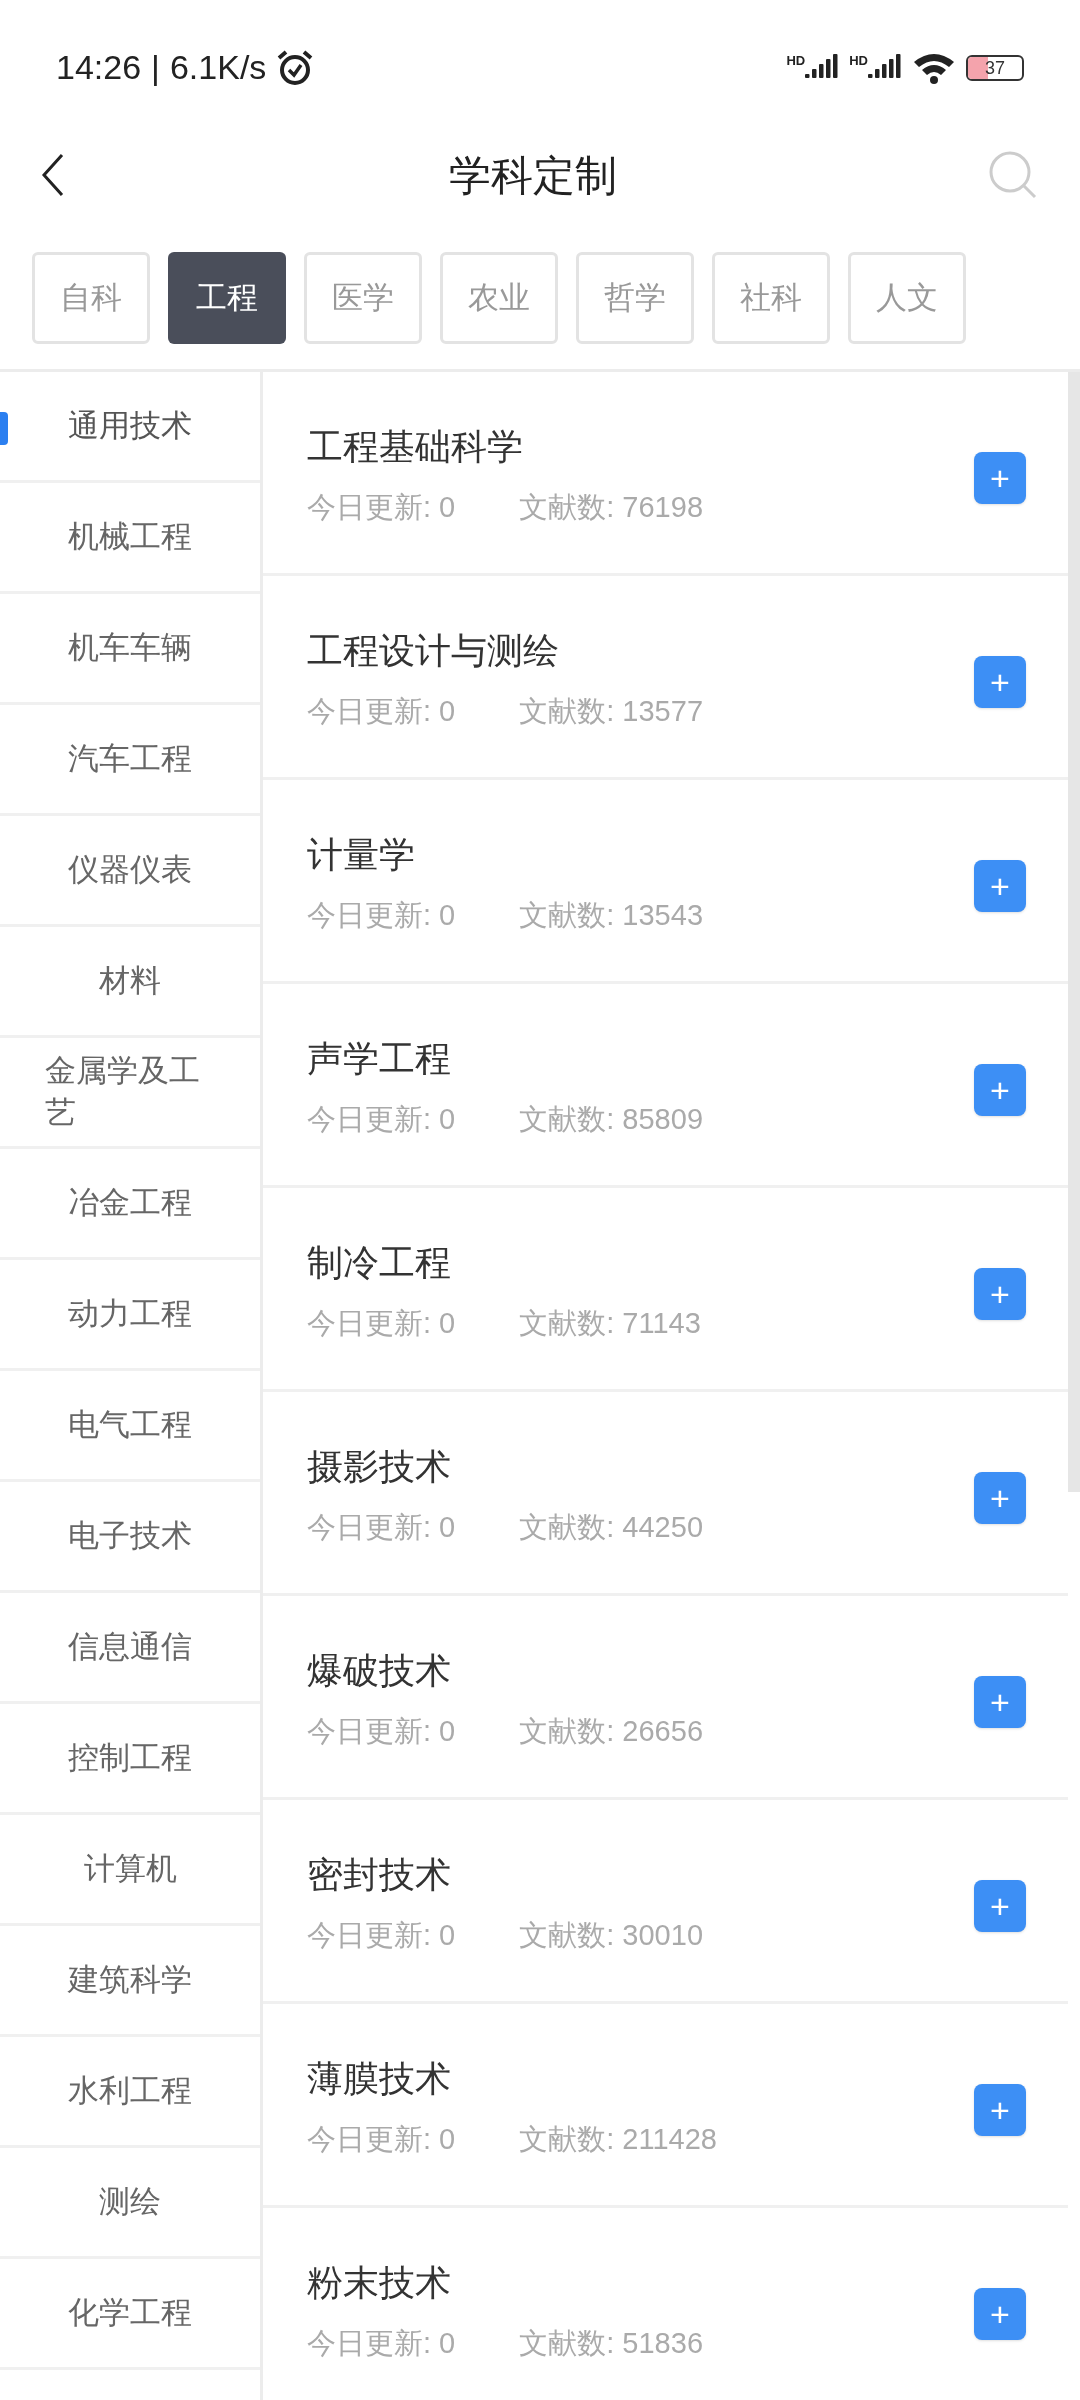 The image size is (1080, 2400). What do you see at coordinates (611, 1527) in the screenshot?
I see `document-count: 文献数: 44250` at bounding box center [611, 1527].